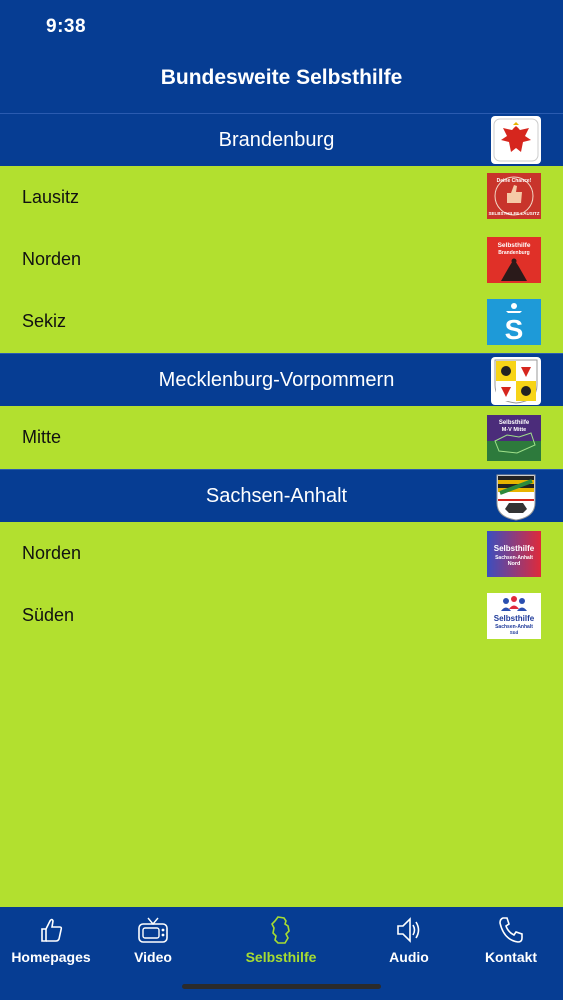 The height and width of the screenshot is (1000, 563). I want to click on tab-selbsthilfe: Selbsthilfe, so click(281, 940).